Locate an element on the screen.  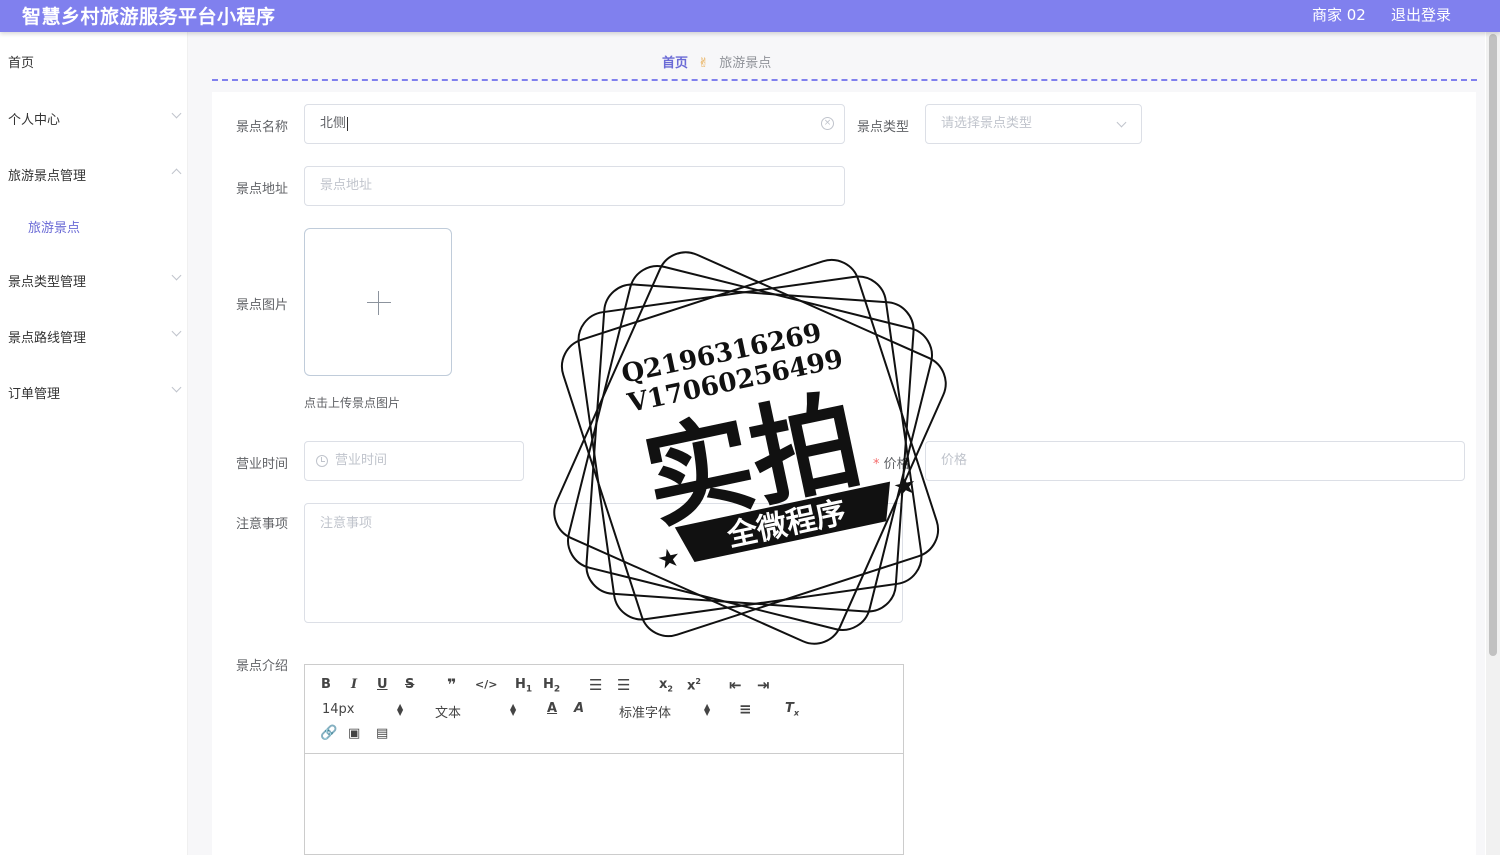
plus-icon is located at coordinates (379, 302).